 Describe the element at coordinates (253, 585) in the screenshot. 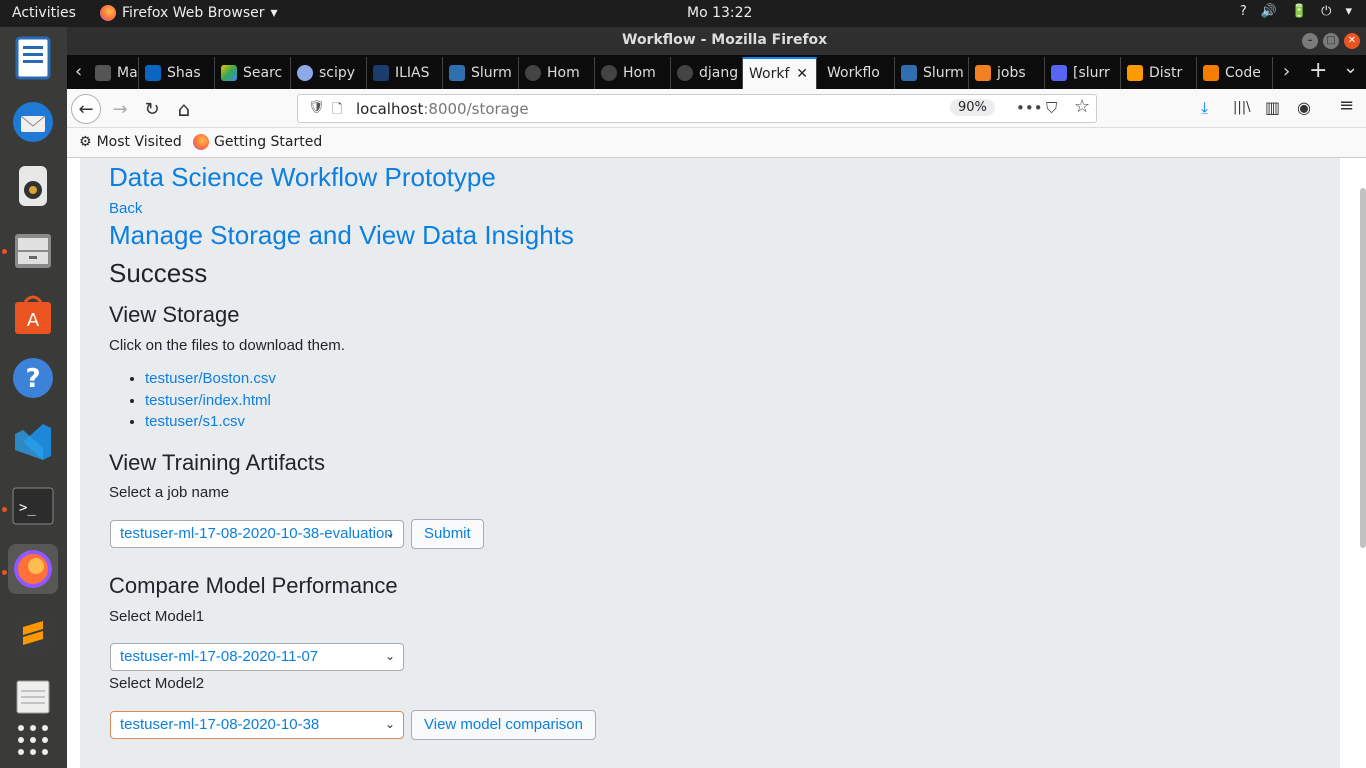

I see `section-title-compare: Compare Model Performance` at that location.